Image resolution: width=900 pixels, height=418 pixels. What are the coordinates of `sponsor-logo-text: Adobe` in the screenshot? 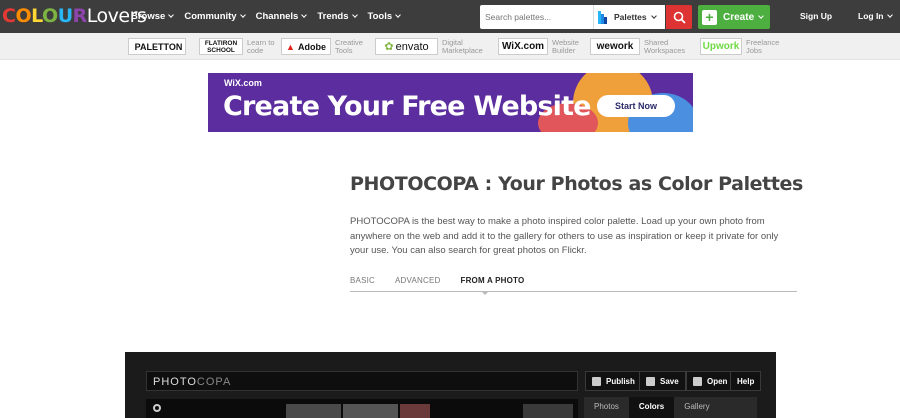 It's located at (311, 46).